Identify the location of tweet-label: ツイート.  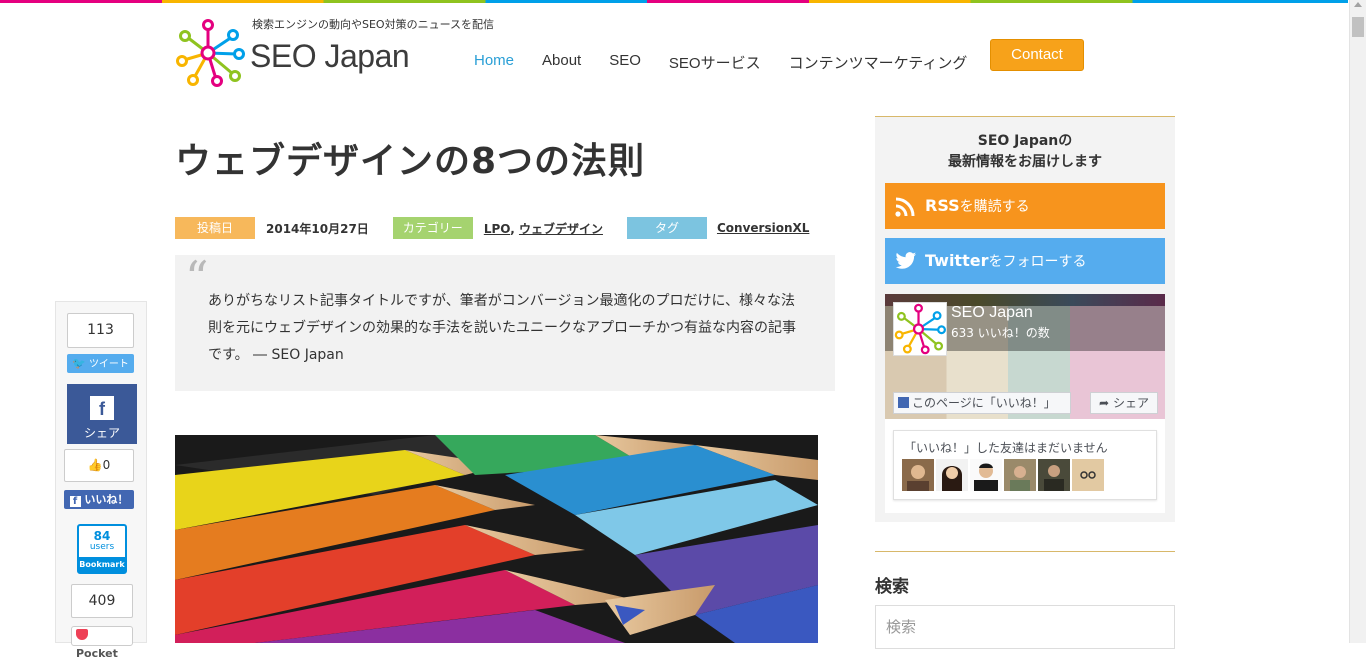
(108, 364).